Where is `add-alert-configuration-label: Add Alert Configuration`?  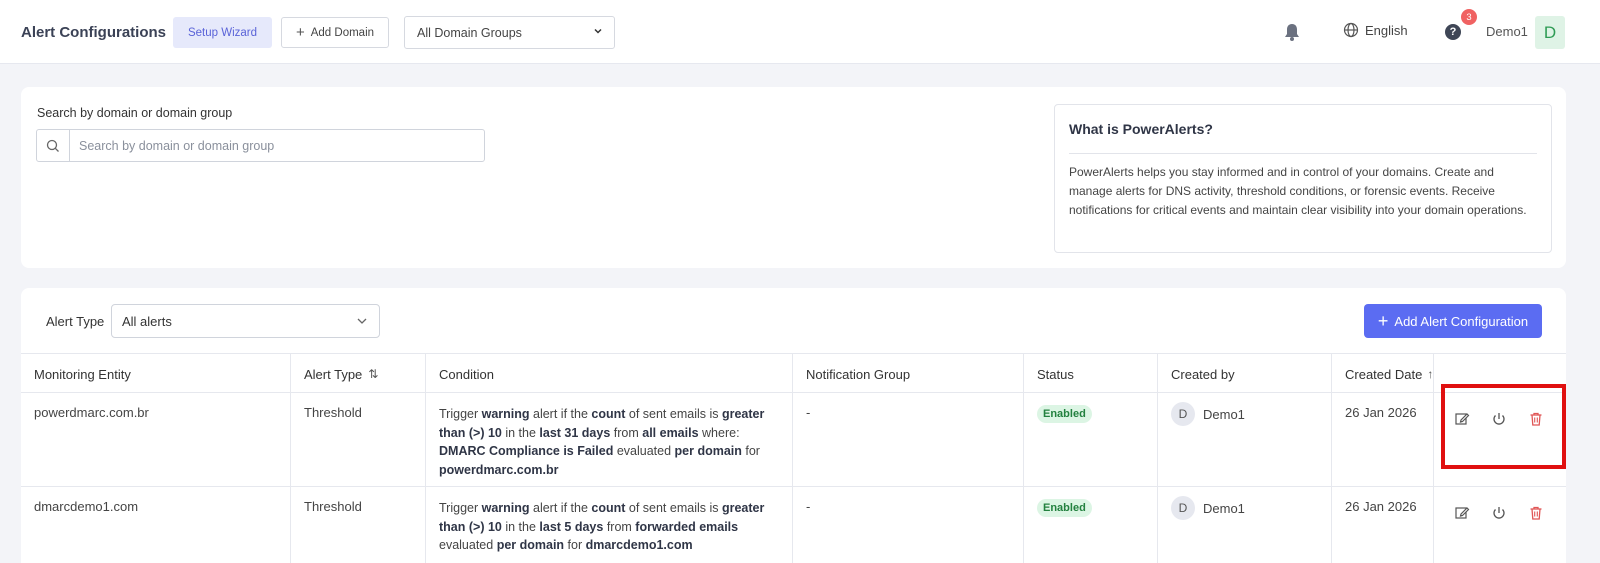
add-alert-configuration-label: Add Alert Configuration is located at coordinates (1461, 321).